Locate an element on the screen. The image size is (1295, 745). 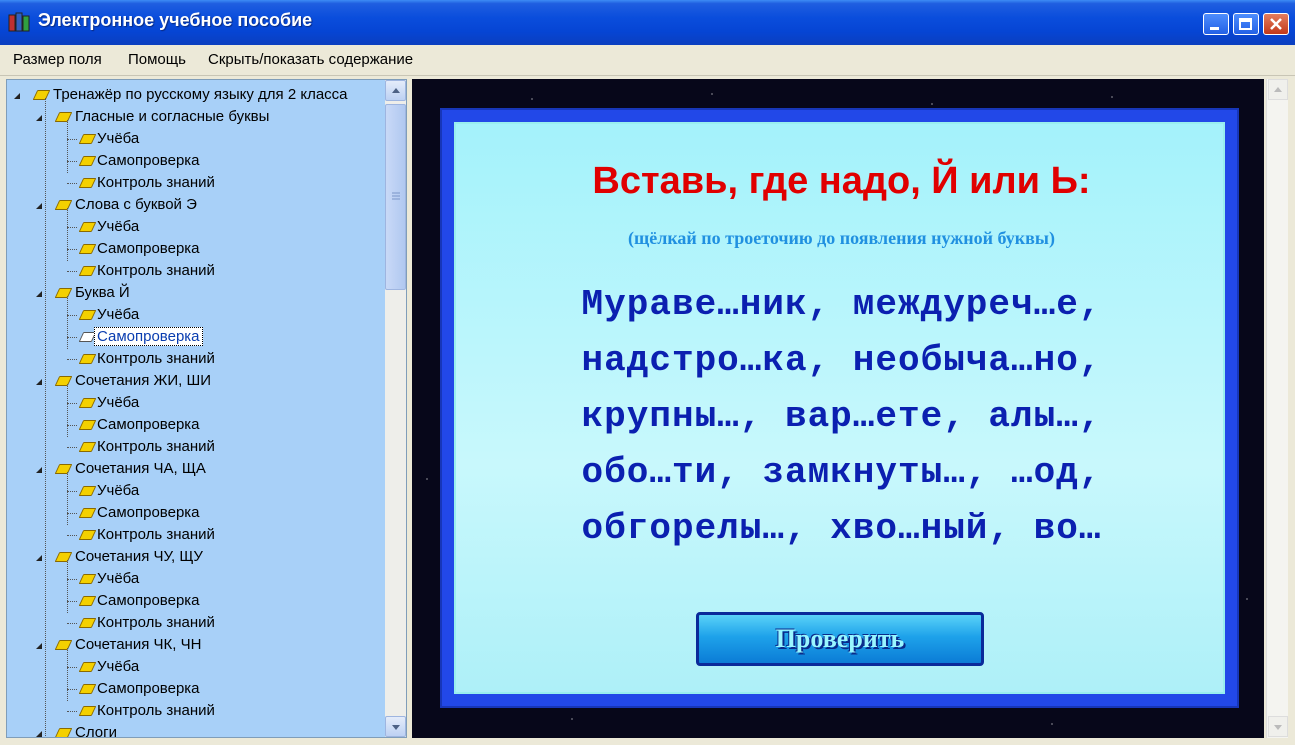
tree-section: Сочетания ЧК, ЧН is located at coordinates (195, 645).